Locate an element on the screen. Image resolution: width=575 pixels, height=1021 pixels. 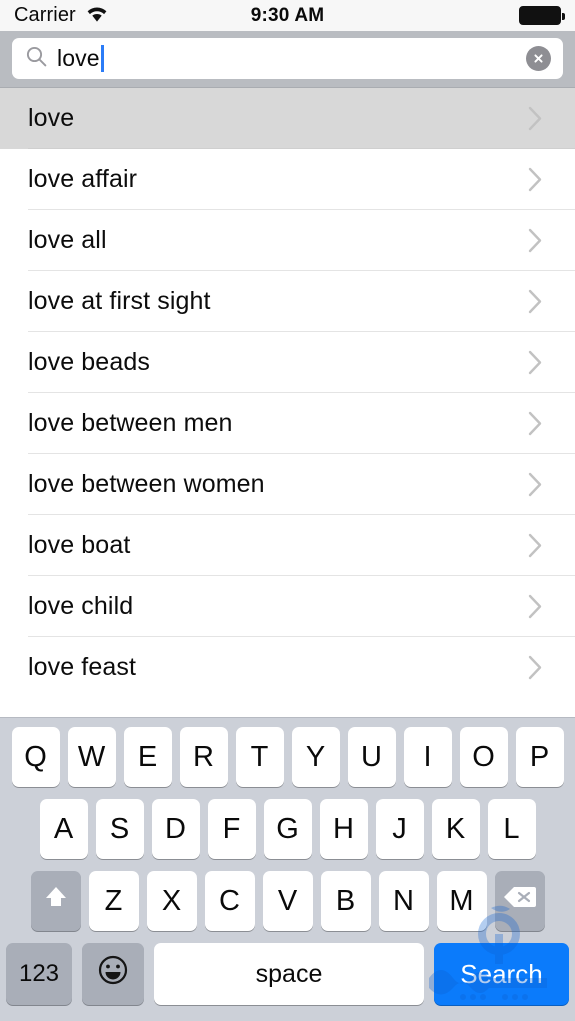
suggestion-row: love beads is located at coordinates (287, 362).